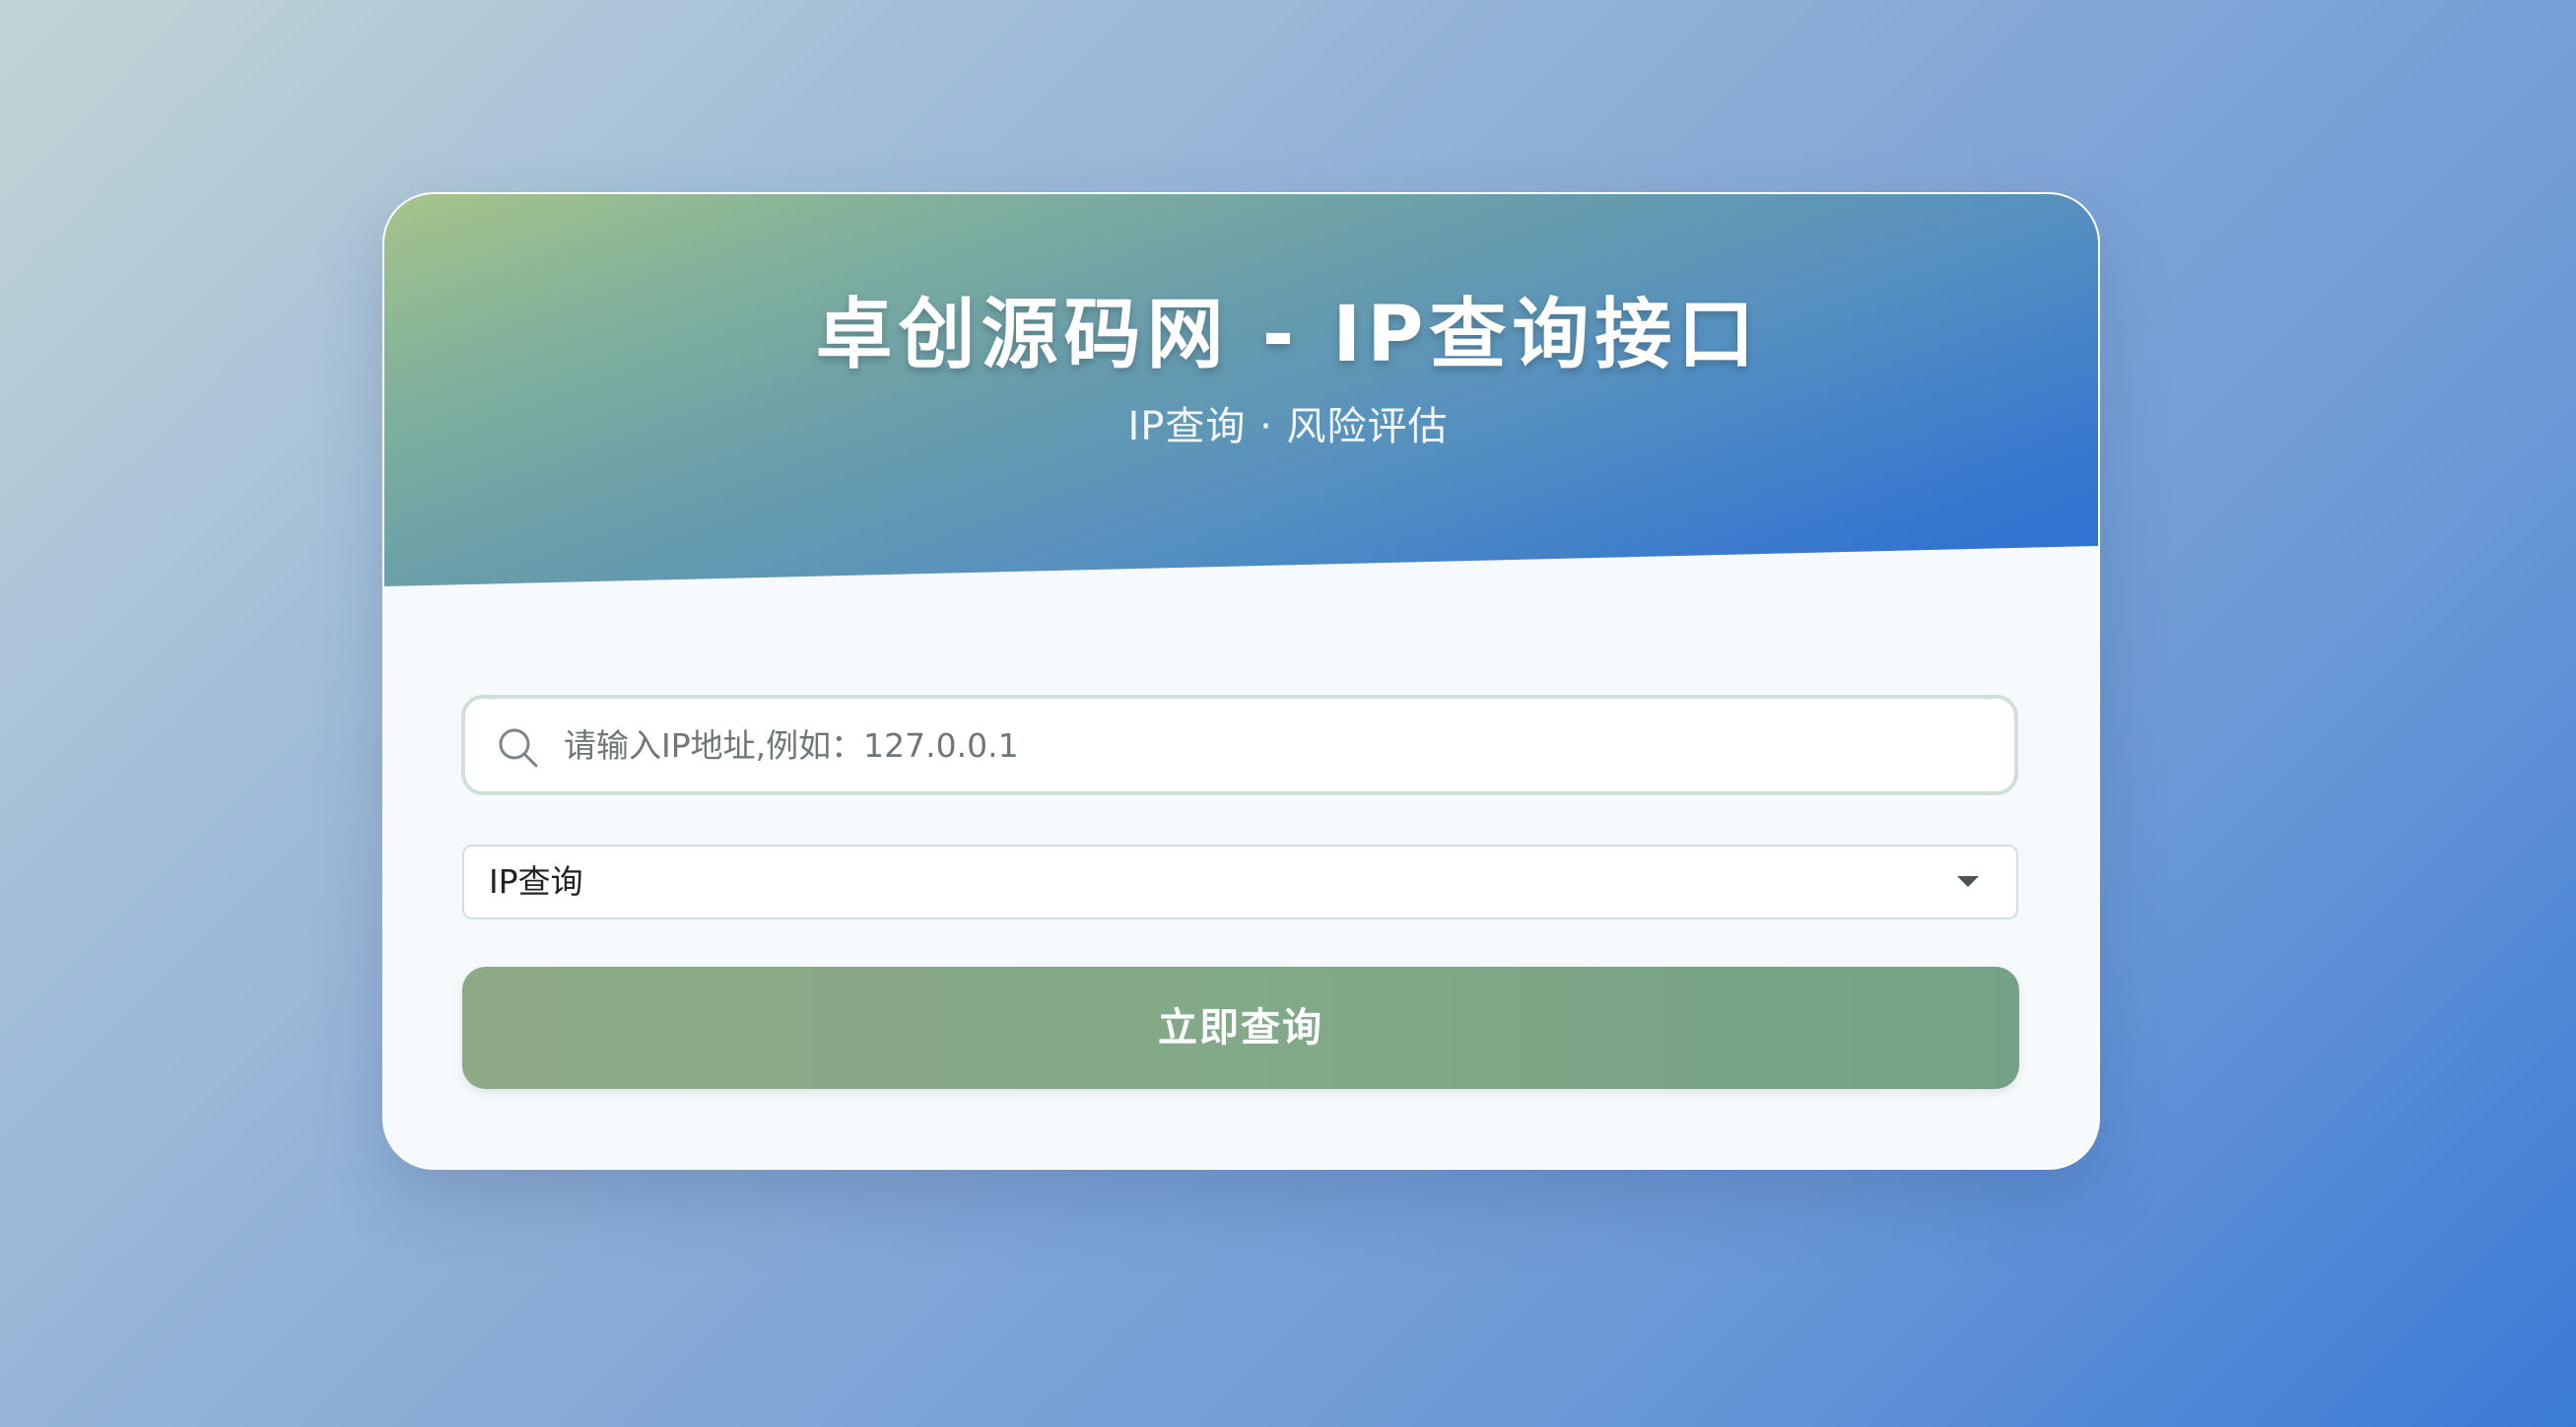 This screenshot has width=2576, height=1427. Describe the element at coordinates (1240, 1028) in the screenshot. I see `submit-query-button: 立即查询` at that location.